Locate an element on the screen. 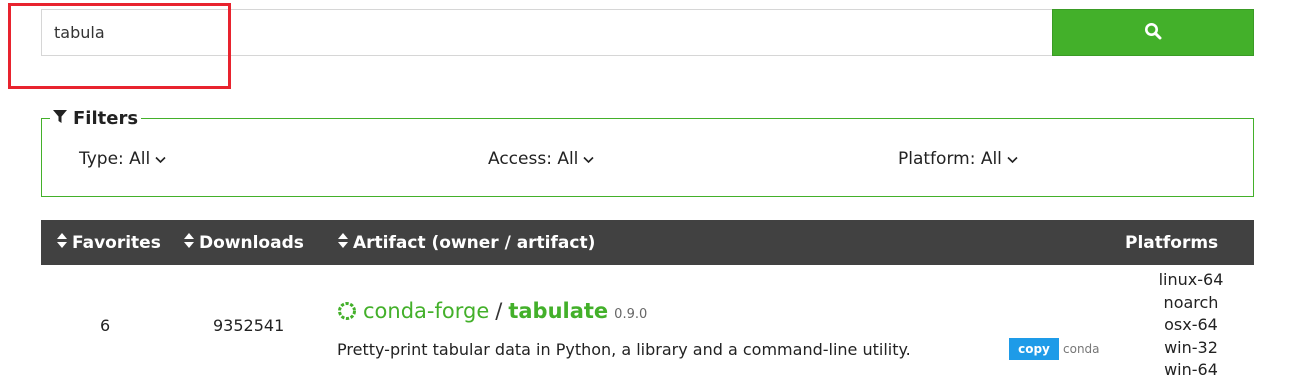 This screenshot has height=392, width=1298. filter-access-dropdown: Access: All is located at coordinates (541, 159).